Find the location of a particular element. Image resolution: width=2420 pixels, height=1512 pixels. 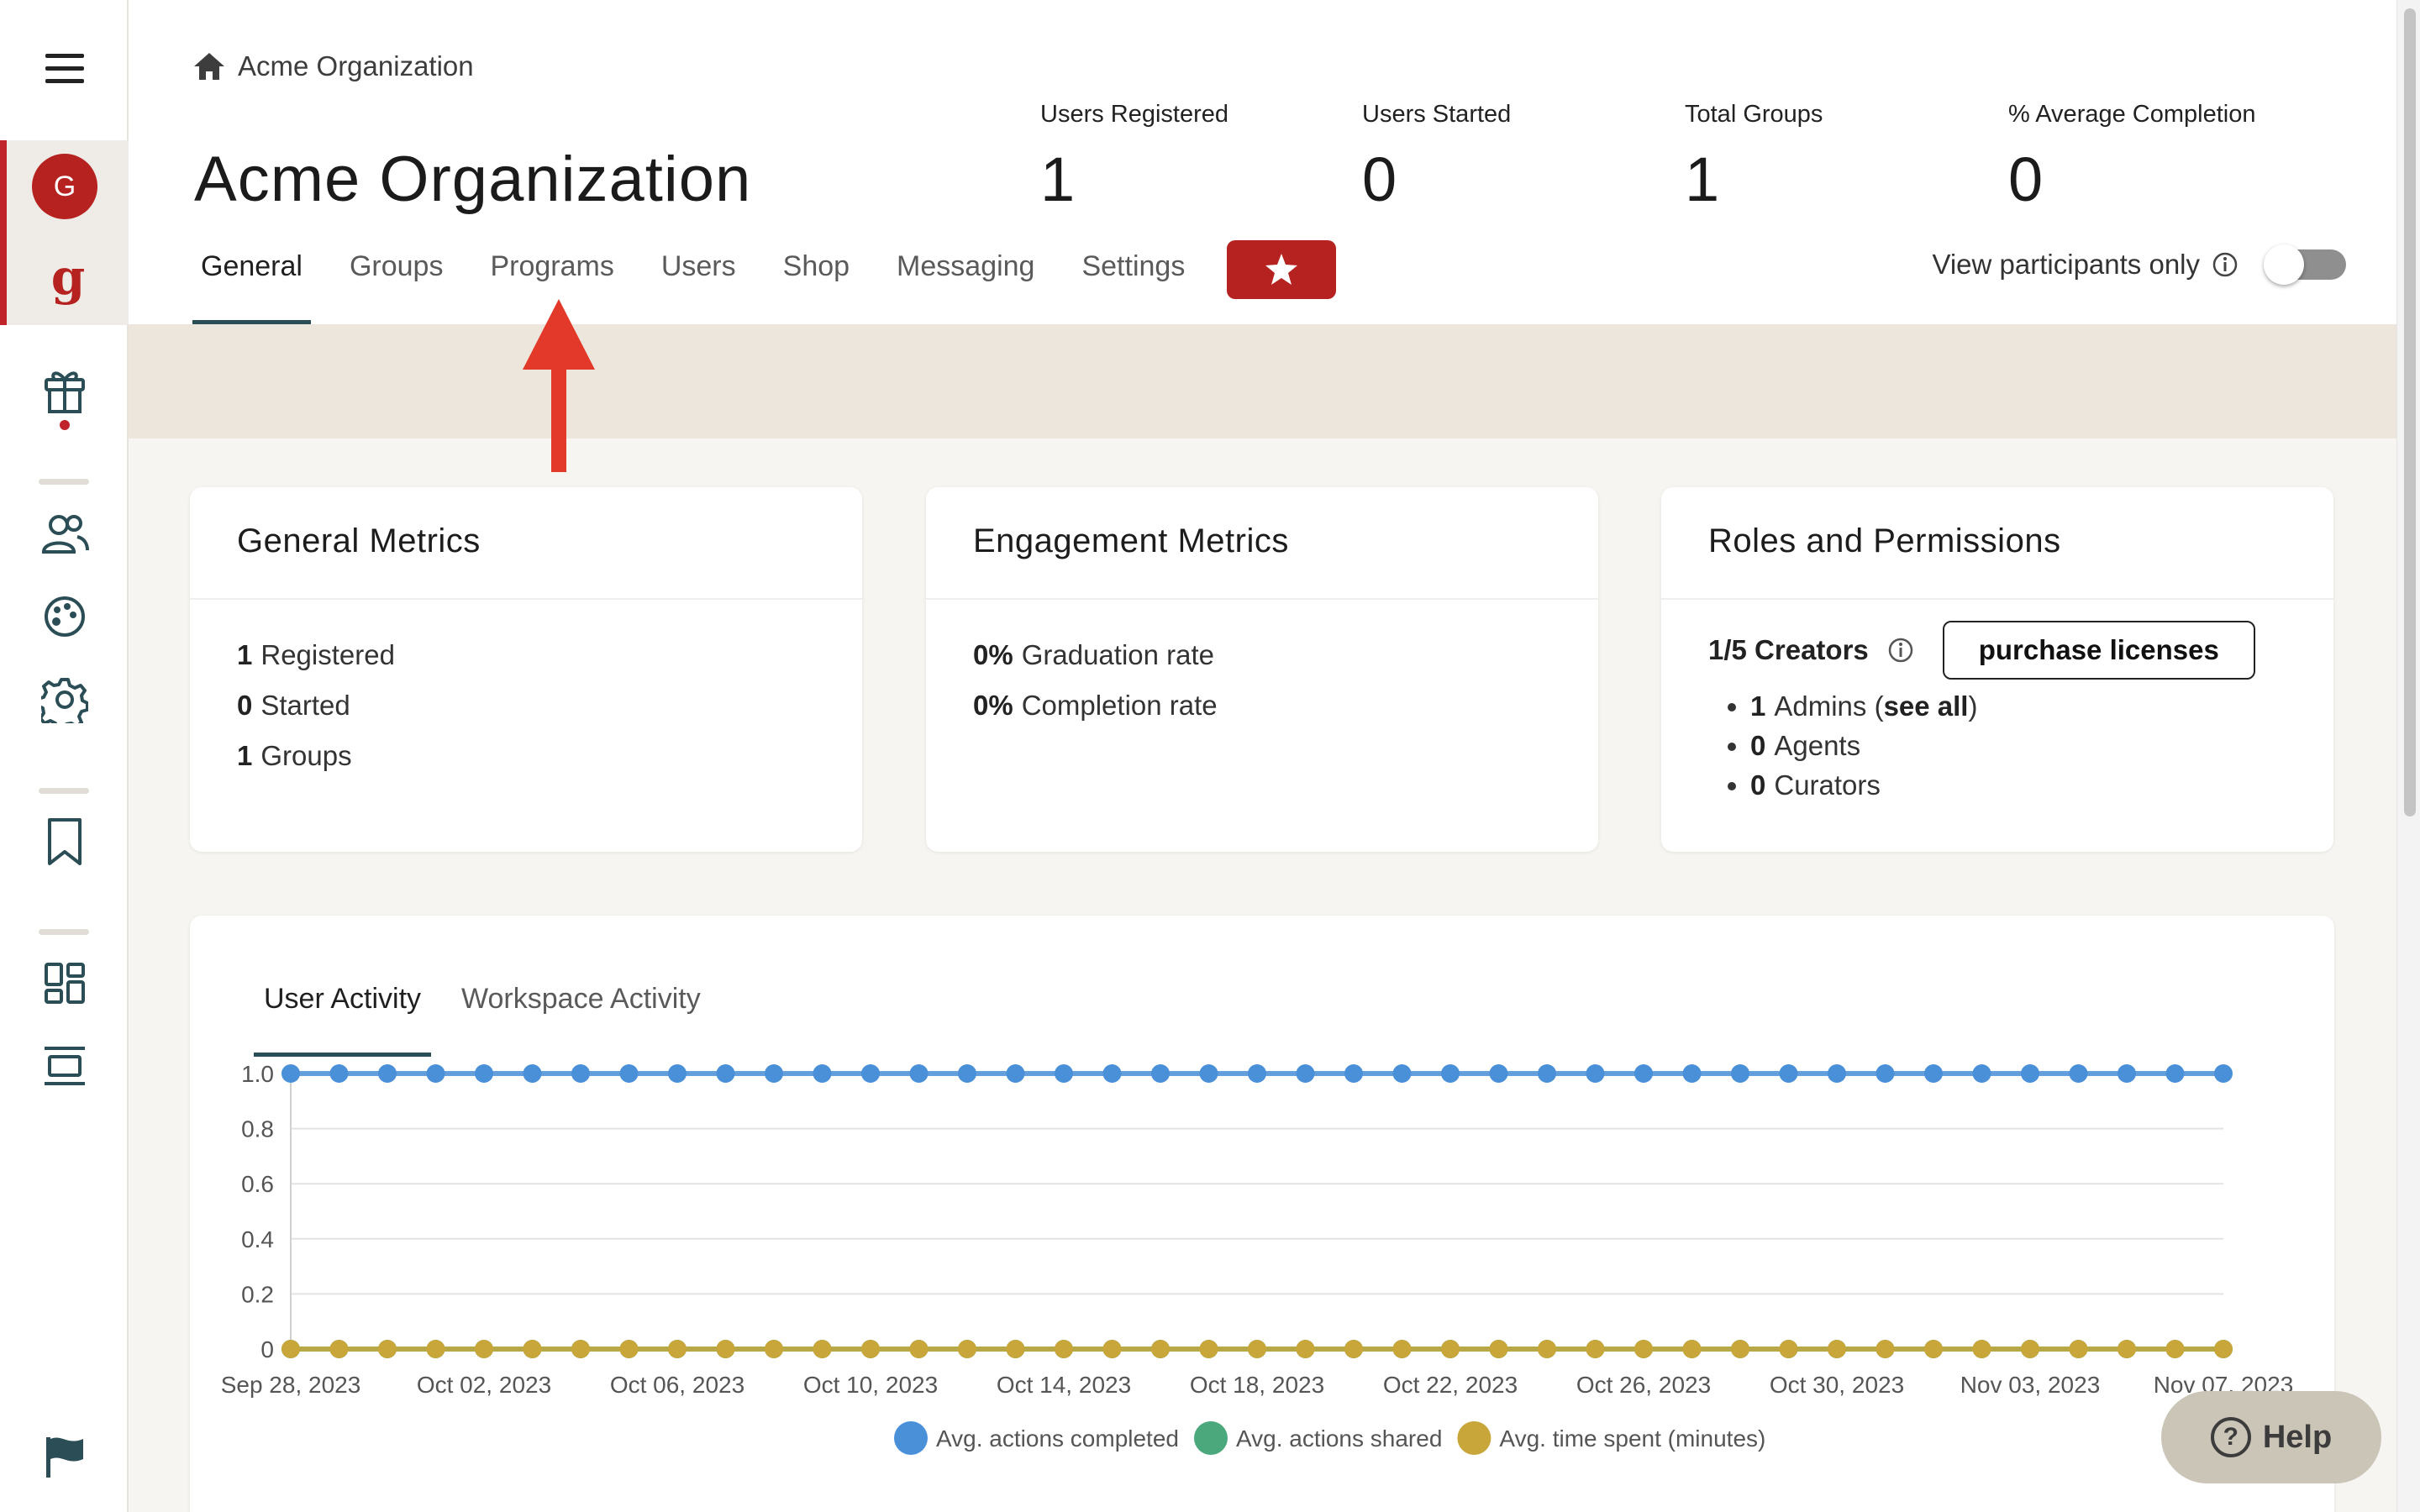

see-all-link: see all is located at coordinates (1926, 706).